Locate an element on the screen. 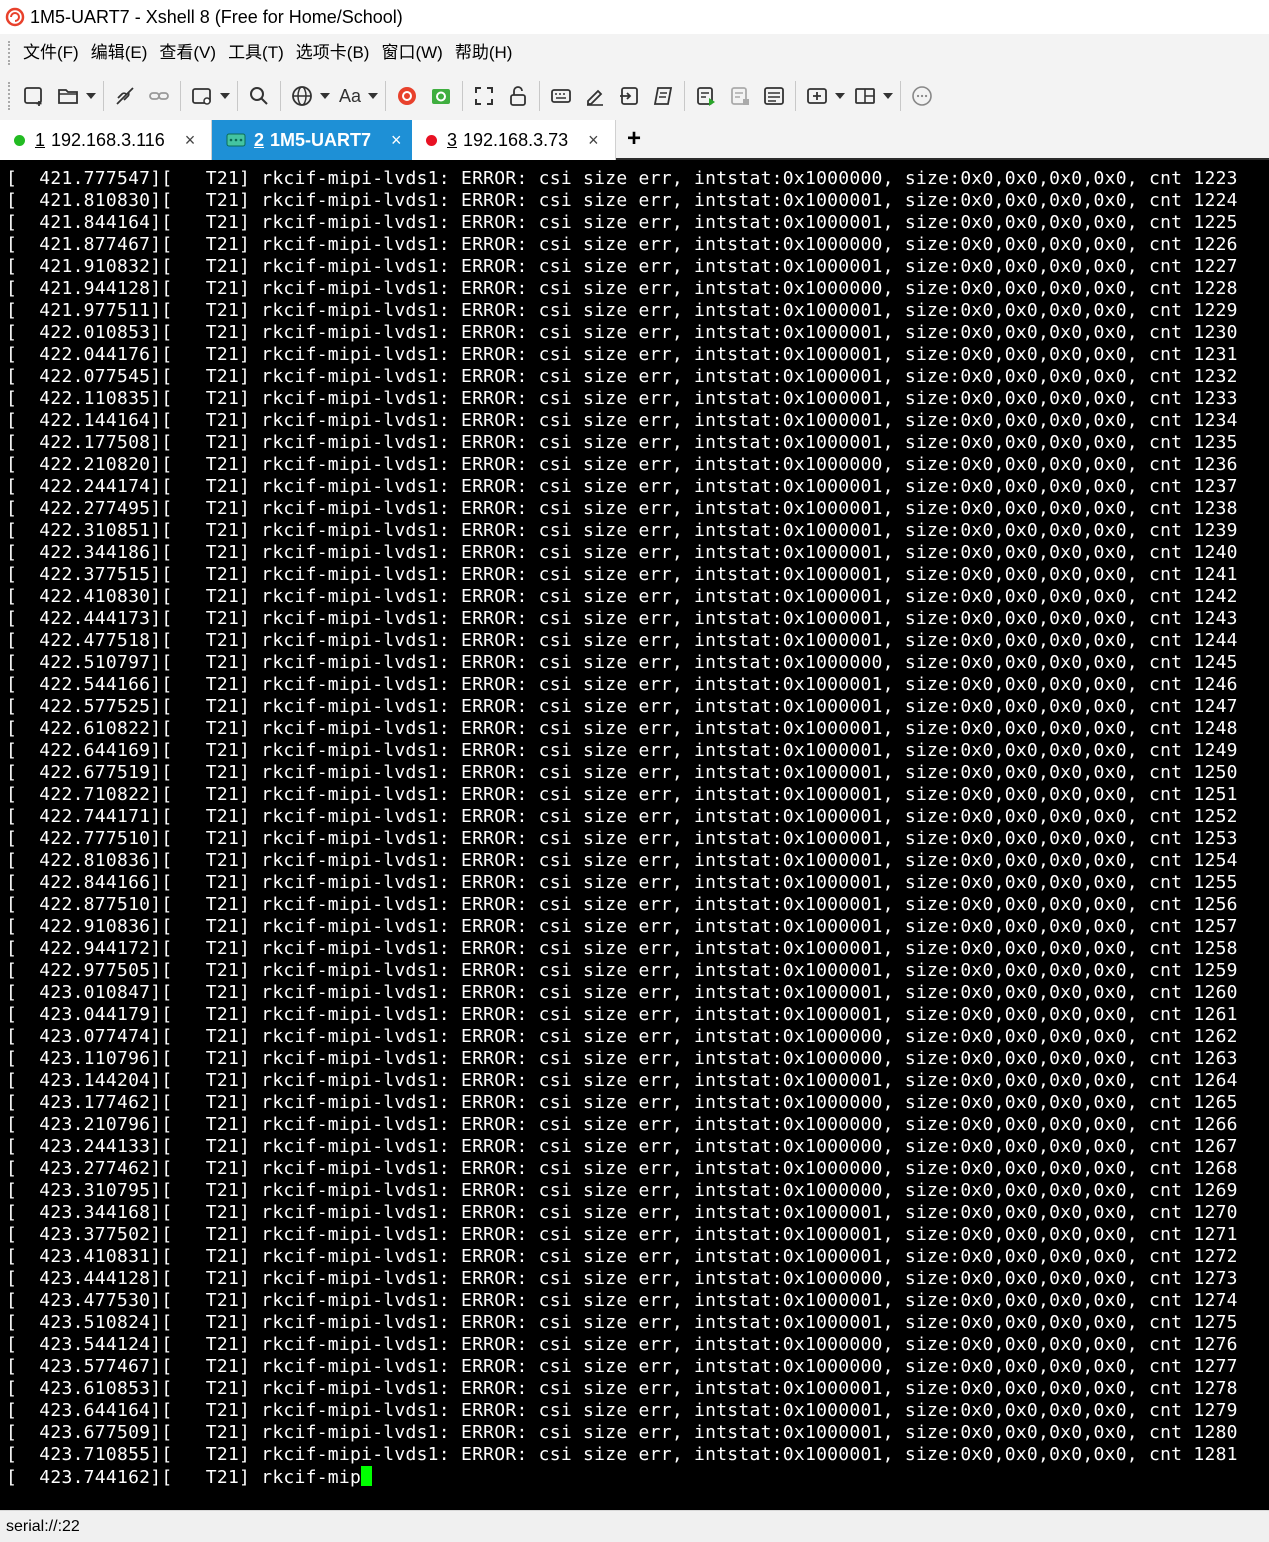 The width and height of the screenshot is (1269, 1542). fullscreen-icon is located at coordinates (484, 96).